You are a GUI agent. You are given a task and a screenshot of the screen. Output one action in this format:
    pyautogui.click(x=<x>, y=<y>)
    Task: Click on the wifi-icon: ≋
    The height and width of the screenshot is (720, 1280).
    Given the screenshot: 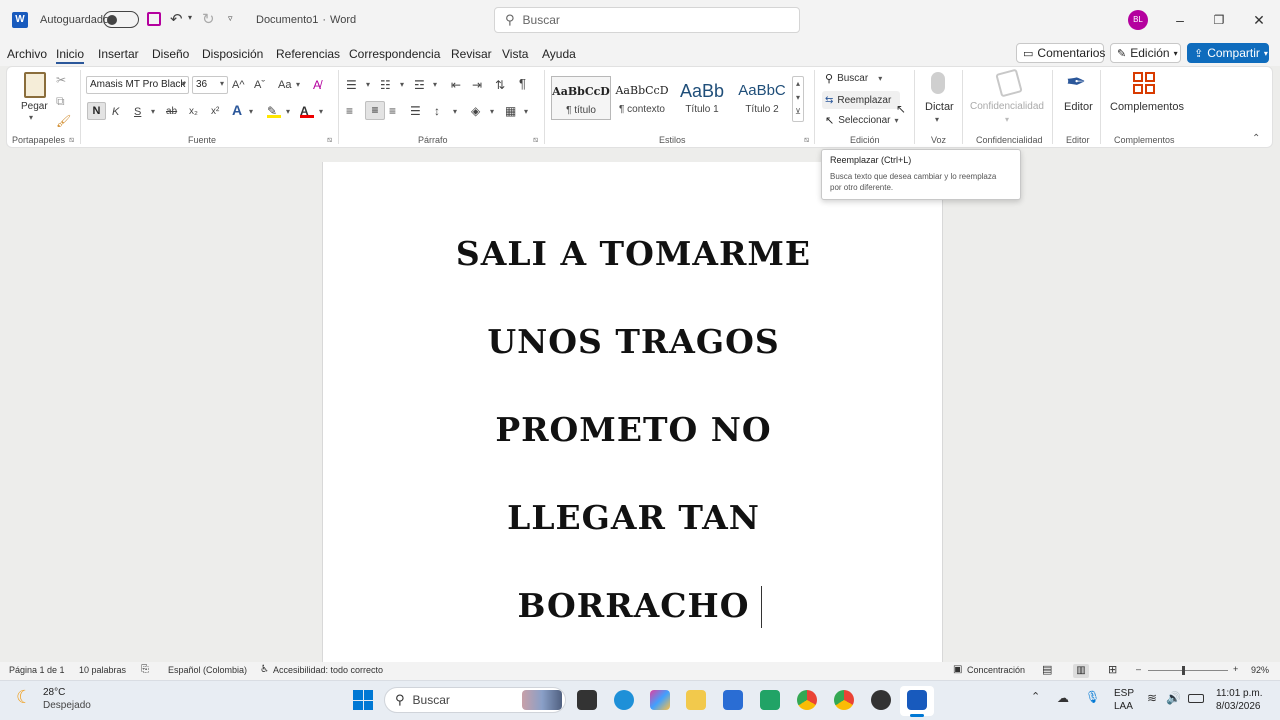 What is the action you would take?
    pyautogui.click(x=1152, y=698)
    